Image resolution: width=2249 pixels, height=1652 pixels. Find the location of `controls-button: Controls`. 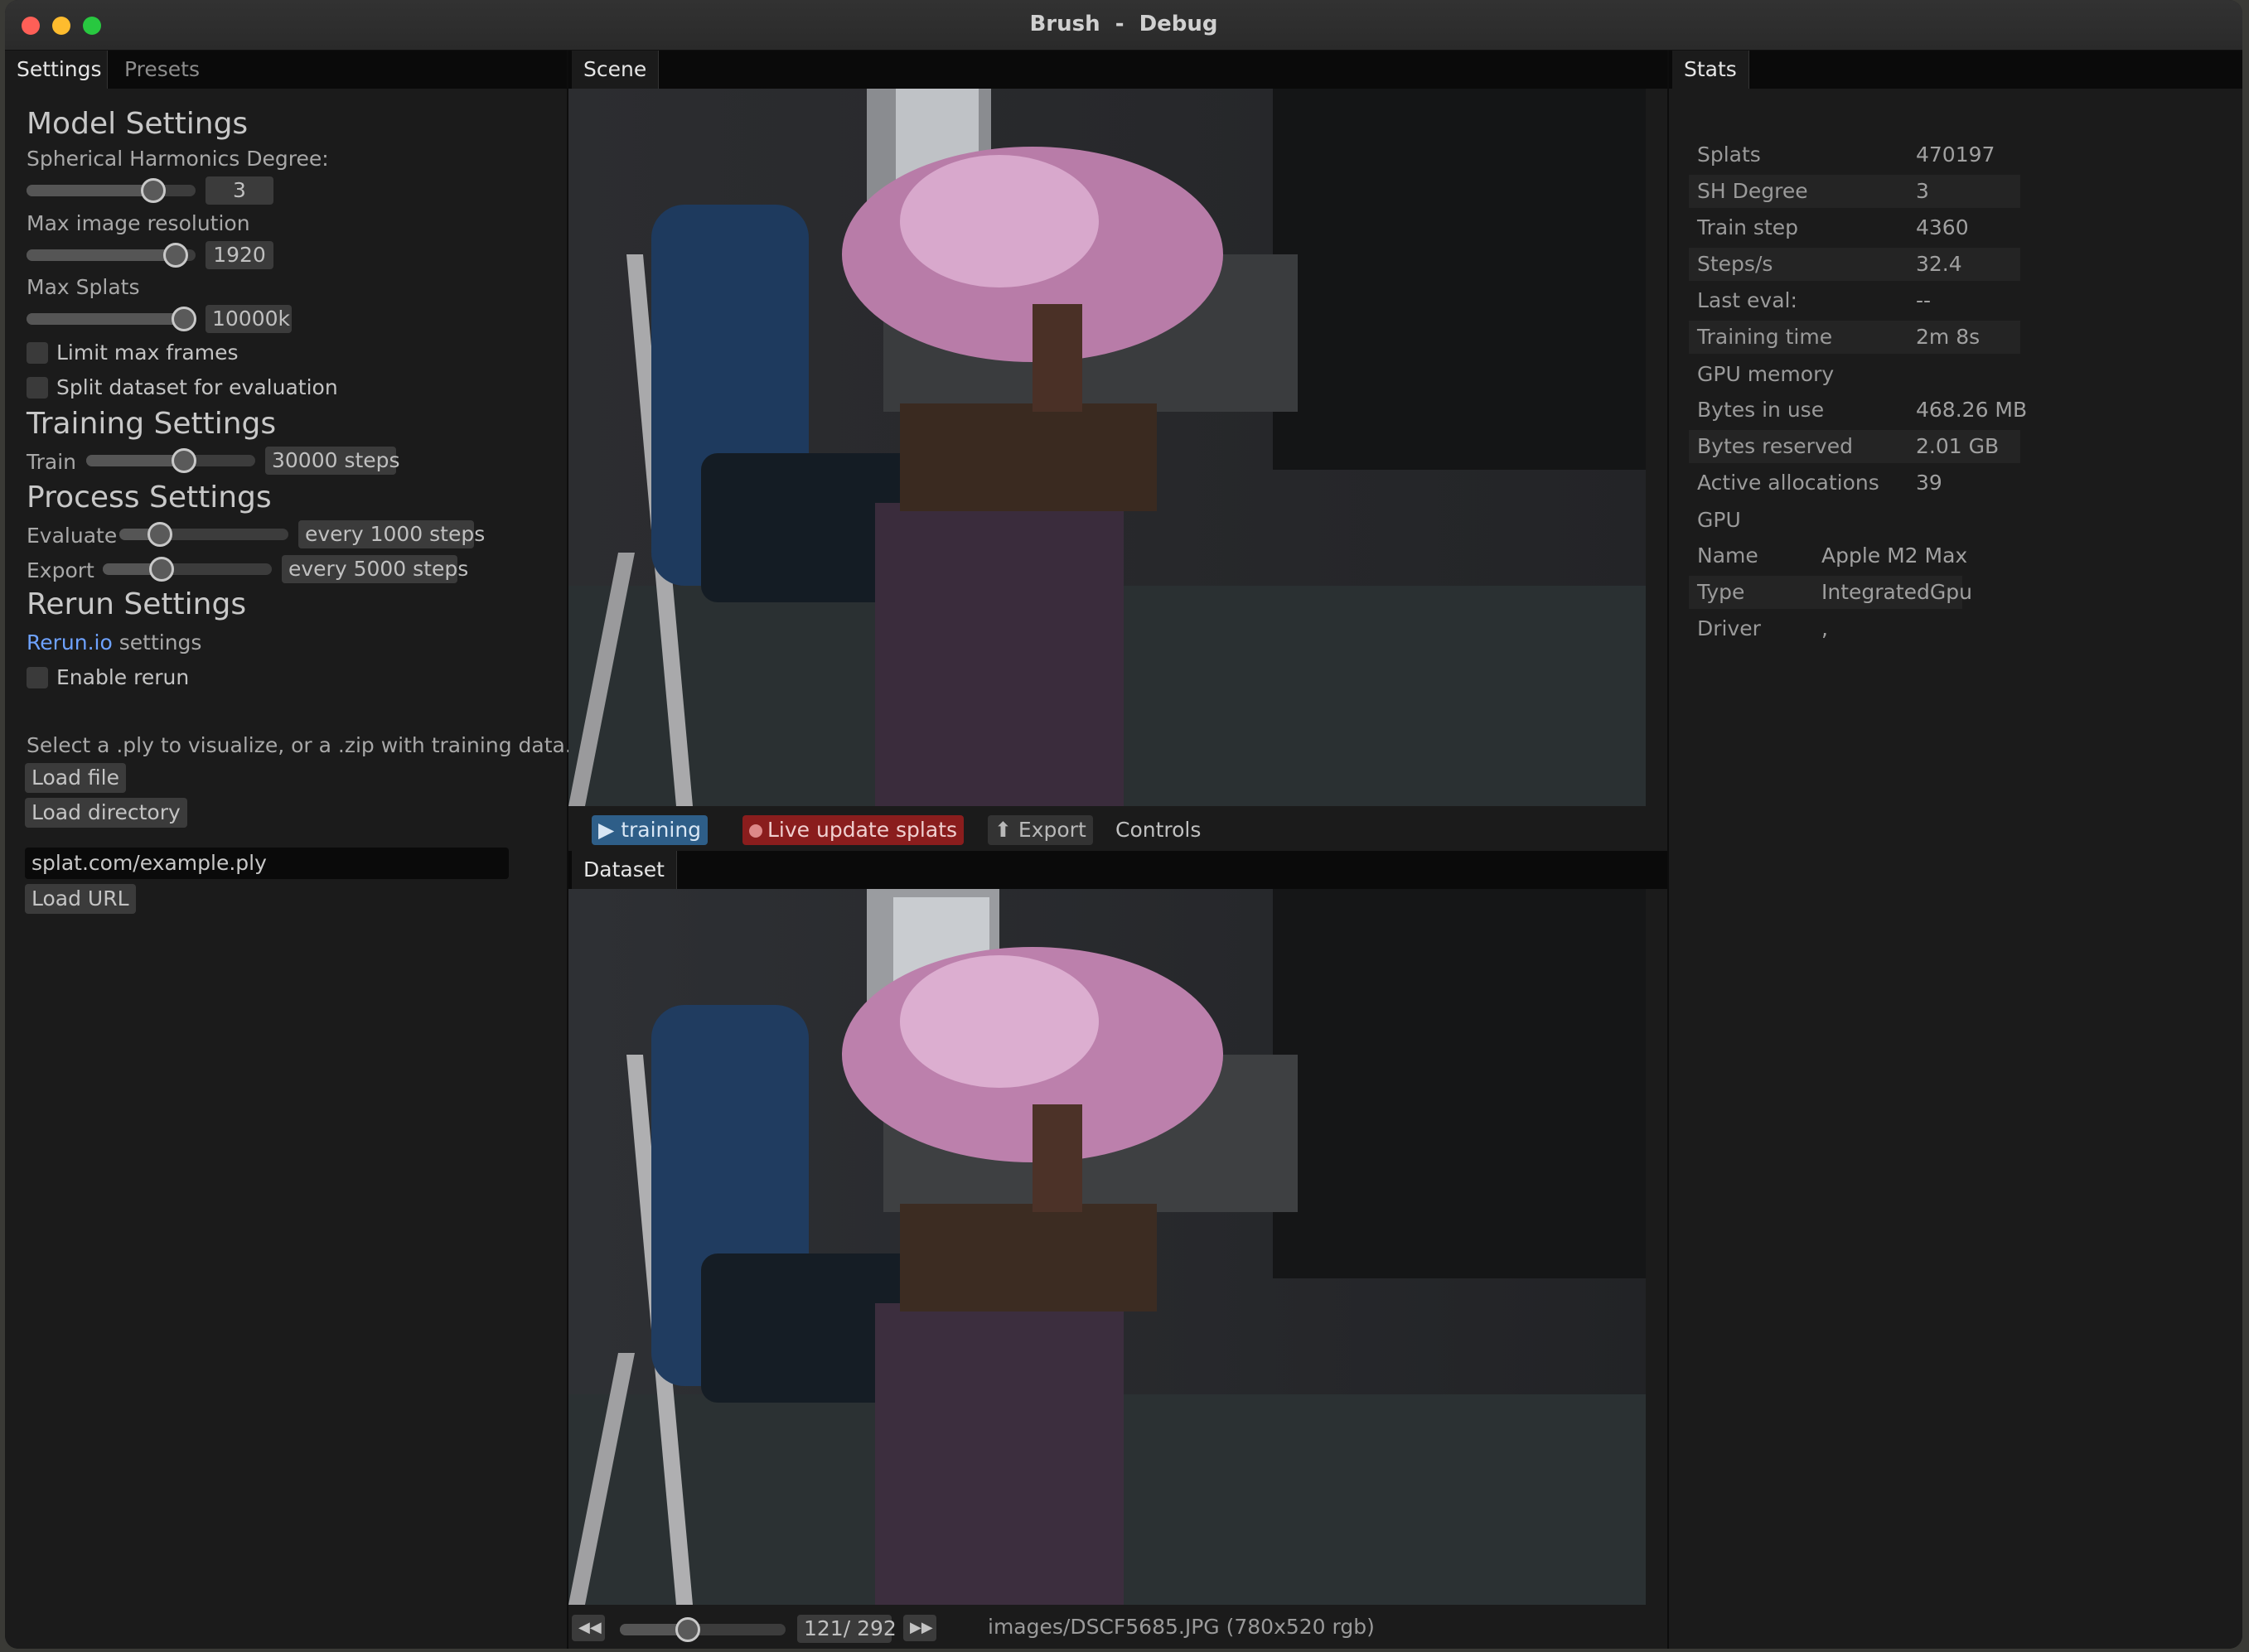

controls-button: Controls is located at coordinates (1158, 830).